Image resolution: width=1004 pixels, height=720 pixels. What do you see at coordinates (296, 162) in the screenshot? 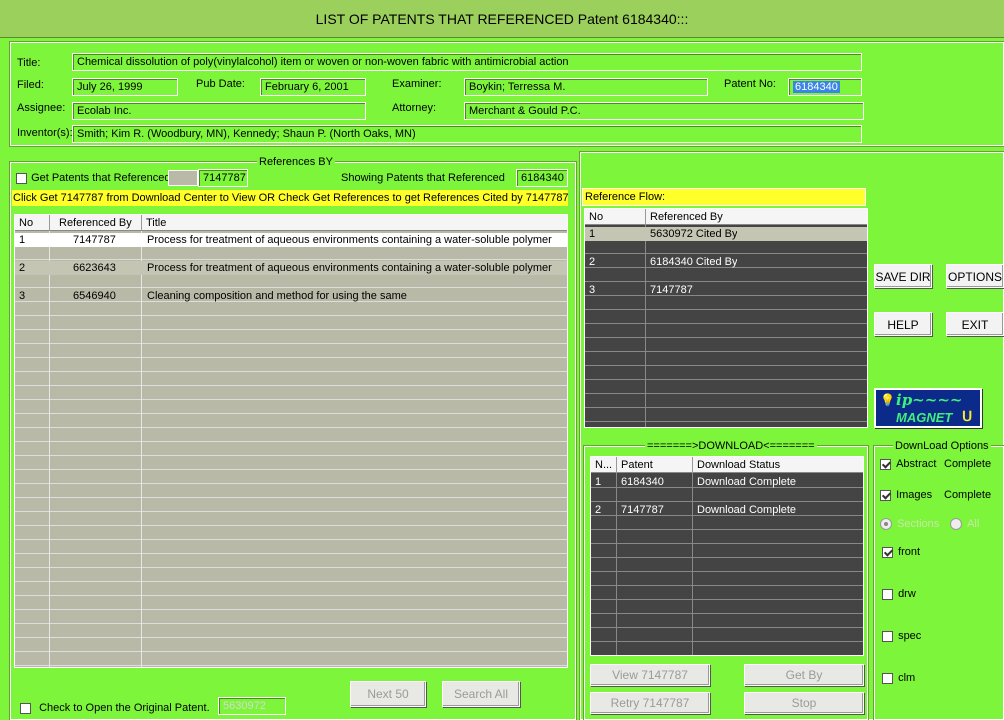
I see `references-by-title: References BY` at bounding box center [296, 162].